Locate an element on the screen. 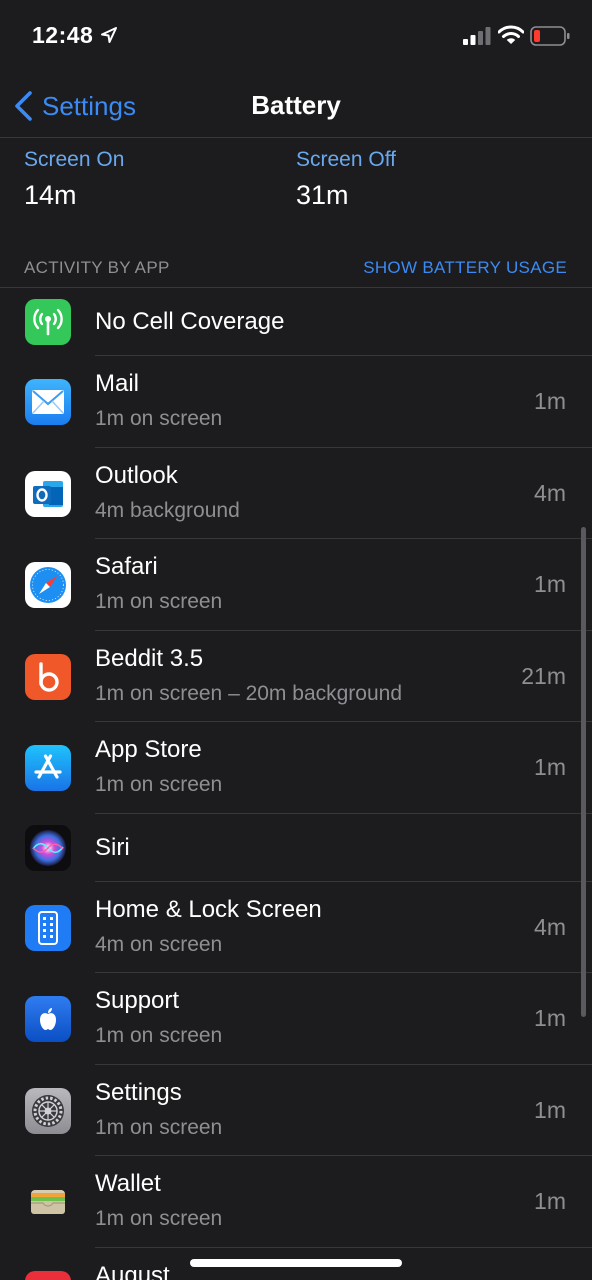 The height and width of the screenshot is (1280, 592). beddit-icon is located at coordinates (48, 676).